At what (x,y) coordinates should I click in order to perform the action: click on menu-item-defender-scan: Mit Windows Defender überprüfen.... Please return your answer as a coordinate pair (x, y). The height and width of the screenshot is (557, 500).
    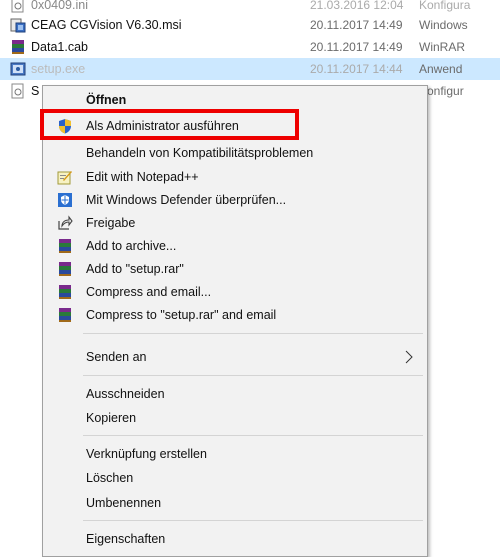
    Looking at the image, I should click on (235, 199).